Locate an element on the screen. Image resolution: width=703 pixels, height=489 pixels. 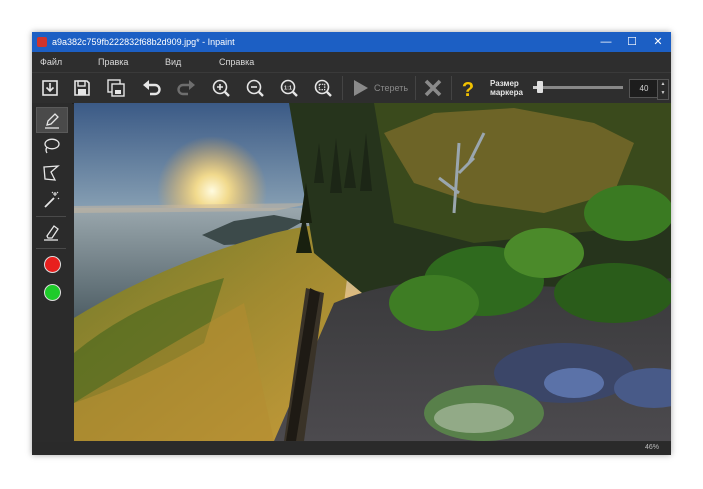
save-as-button is located at coordinates (116, 88).